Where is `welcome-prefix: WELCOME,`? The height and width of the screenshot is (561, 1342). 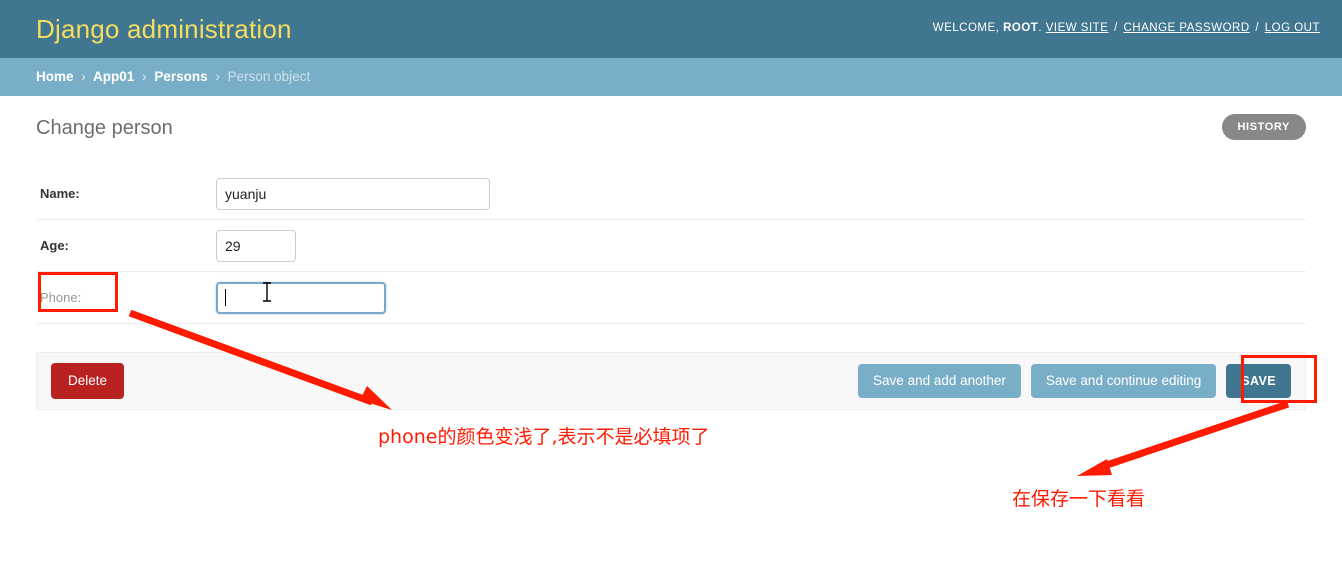
welcome-prefix: WELCOME, is located at coordinates (966, 28).